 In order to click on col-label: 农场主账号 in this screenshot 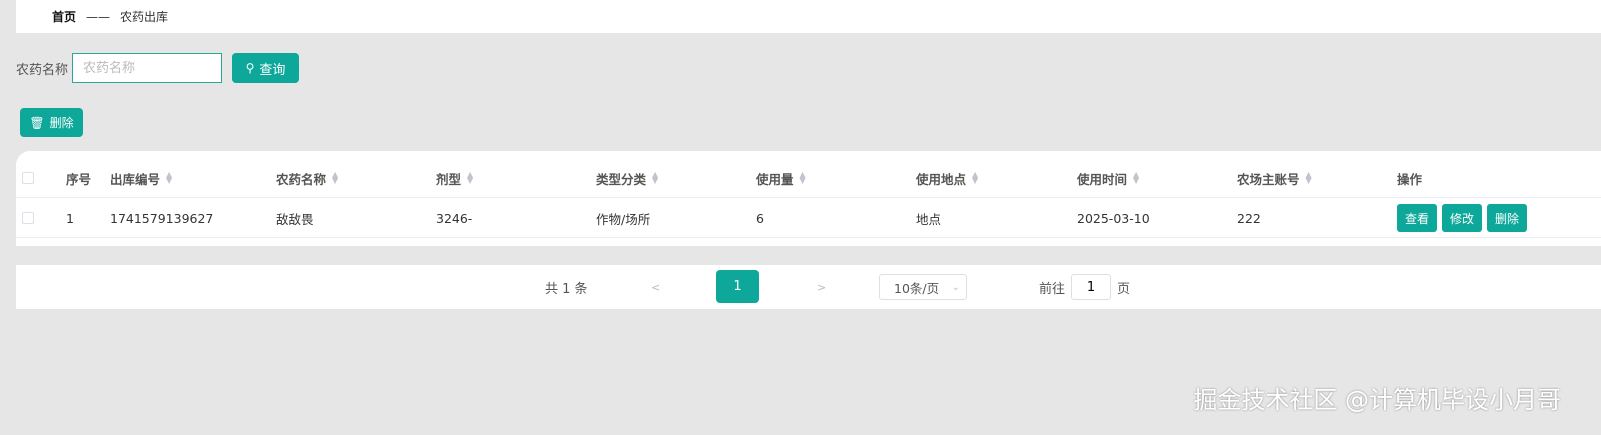, I will do `click(1268, 179)`.